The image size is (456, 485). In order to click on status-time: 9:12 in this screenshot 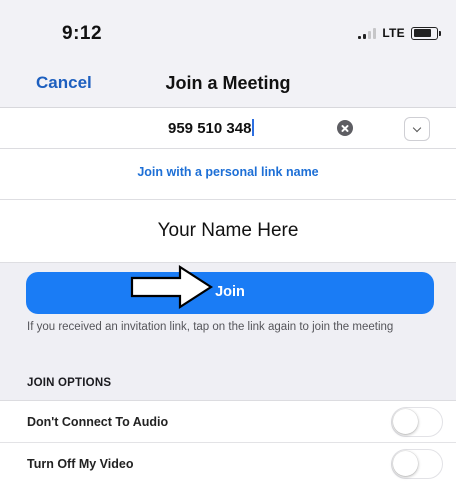, I will do `click(82, 33)`.